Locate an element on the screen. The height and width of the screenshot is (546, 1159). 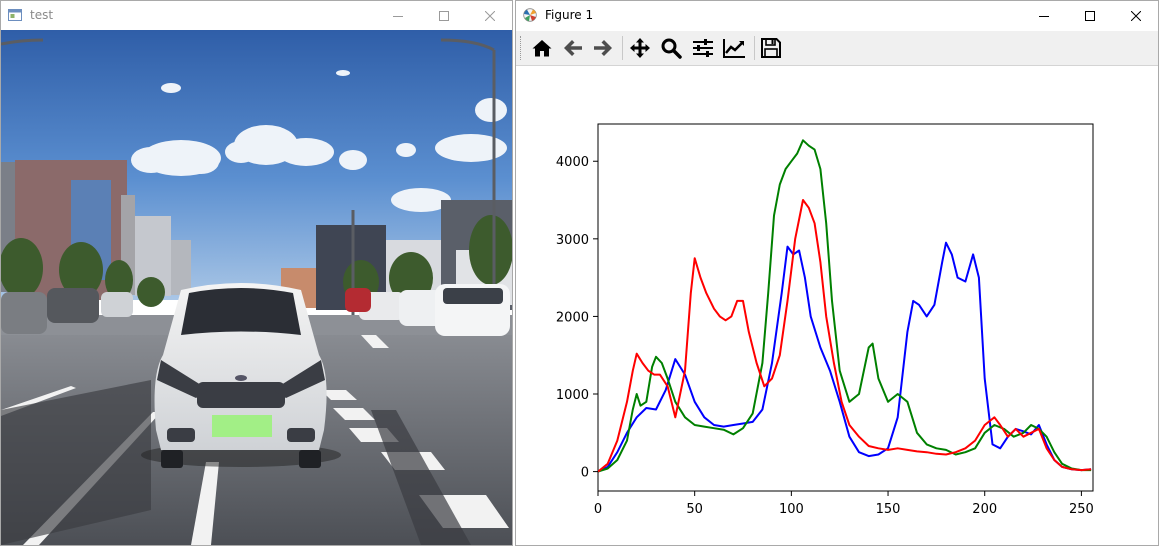
y-axis-ticks: 0 1000 2000 3000 4000 is located at coordinates (577, 318).